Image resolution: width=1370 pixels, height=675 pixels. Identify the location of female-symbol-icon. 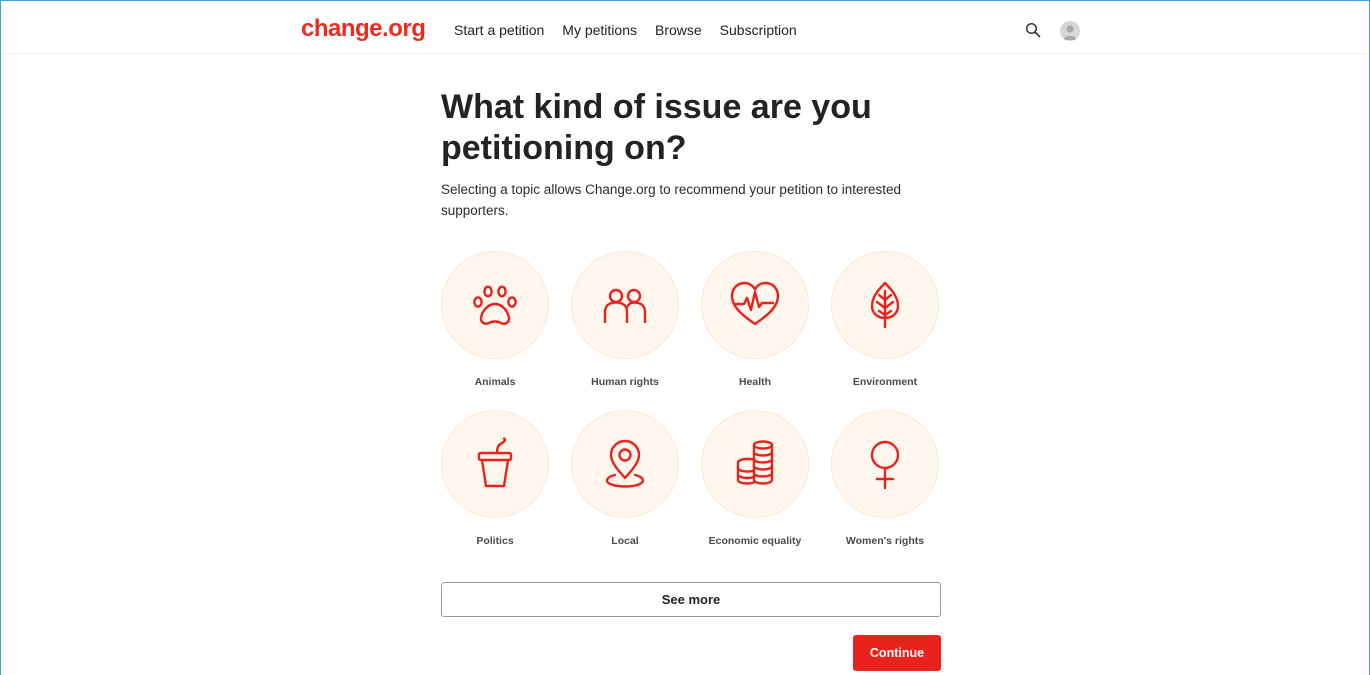
(885, 465).